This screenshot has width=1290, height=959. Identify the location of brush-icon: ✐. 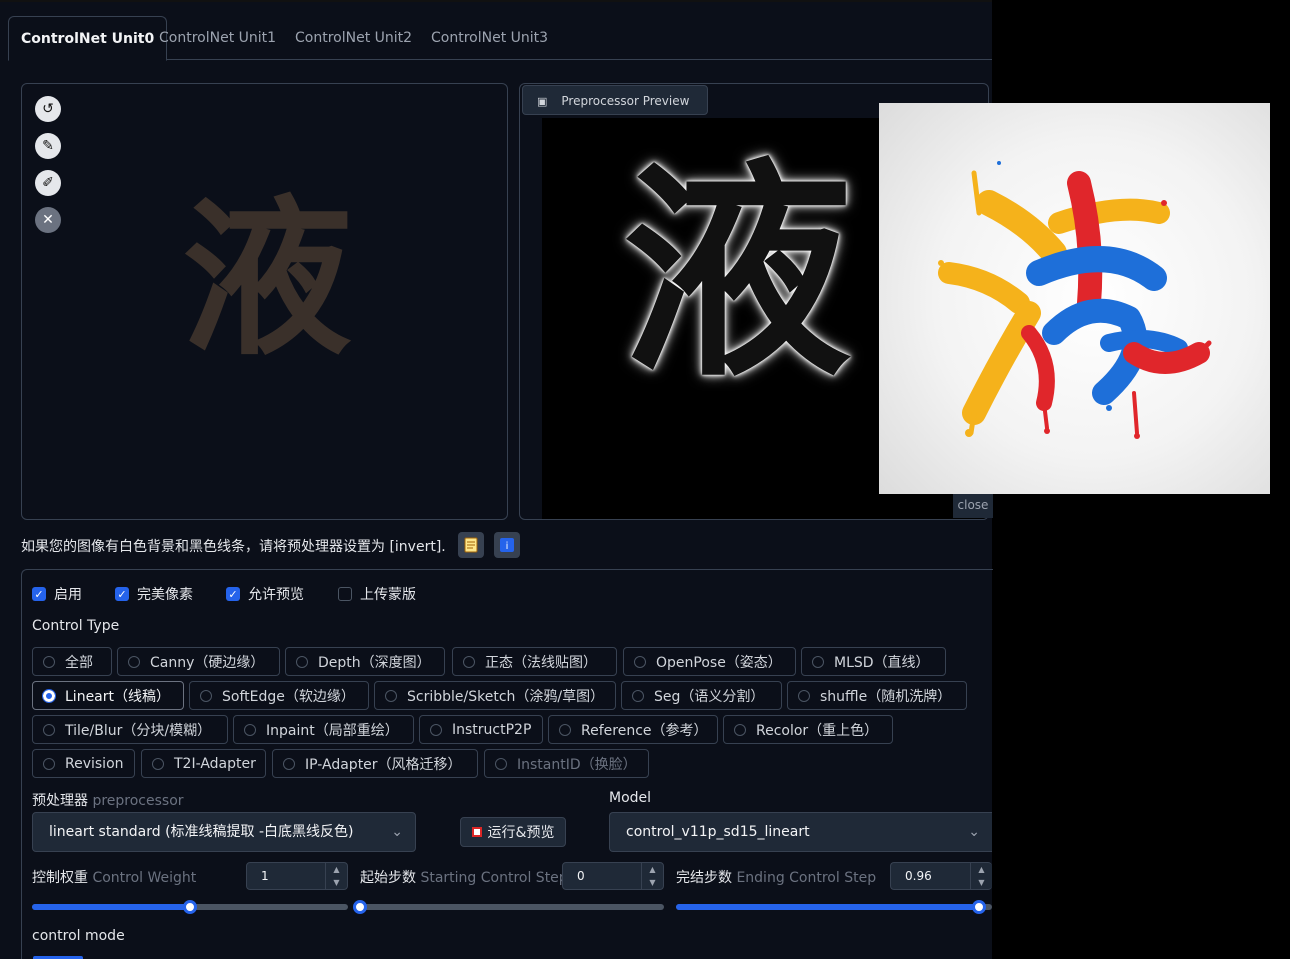
(48, 183).